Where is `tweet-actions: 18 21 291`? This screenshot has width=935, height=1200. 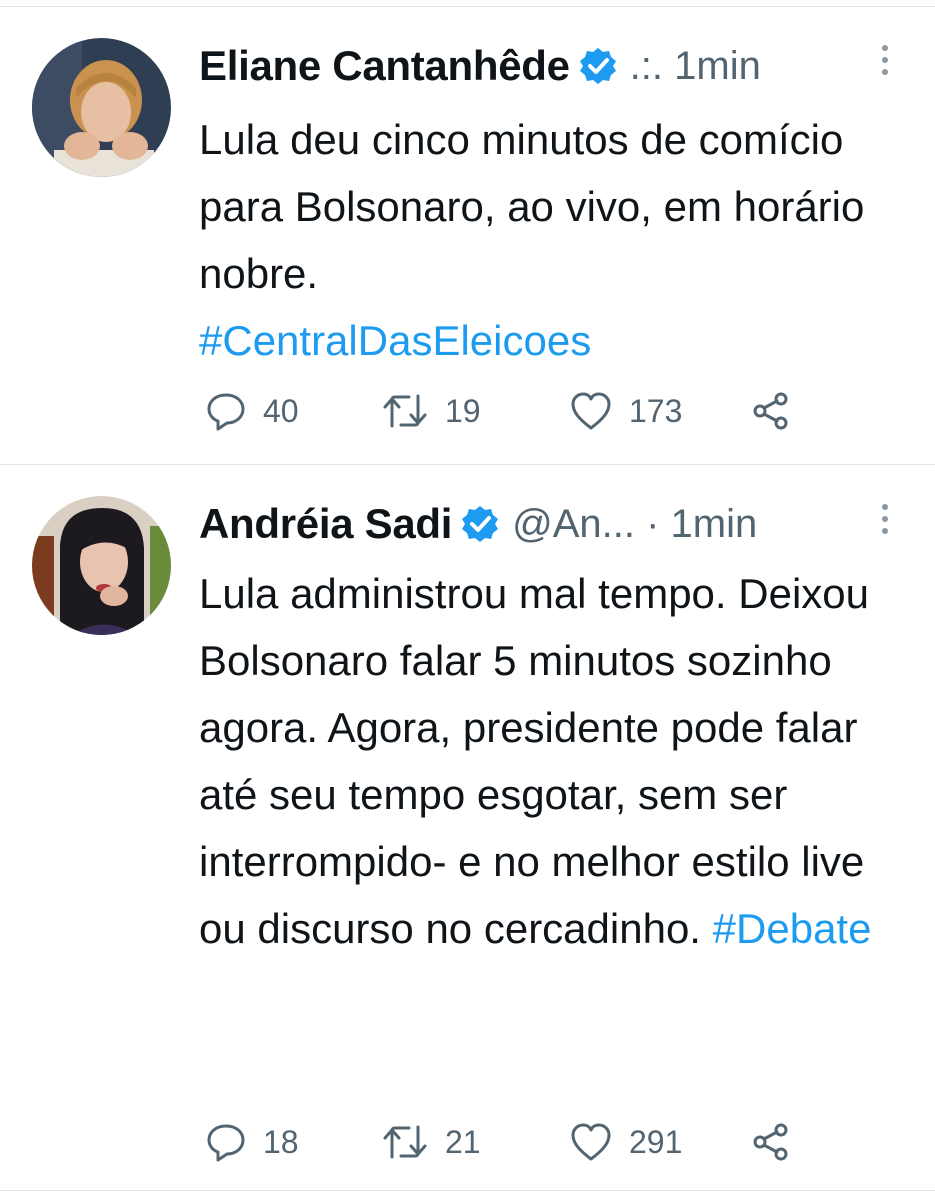
tweet-actions: 18 21 291 is located at coordinates (567, 1142).